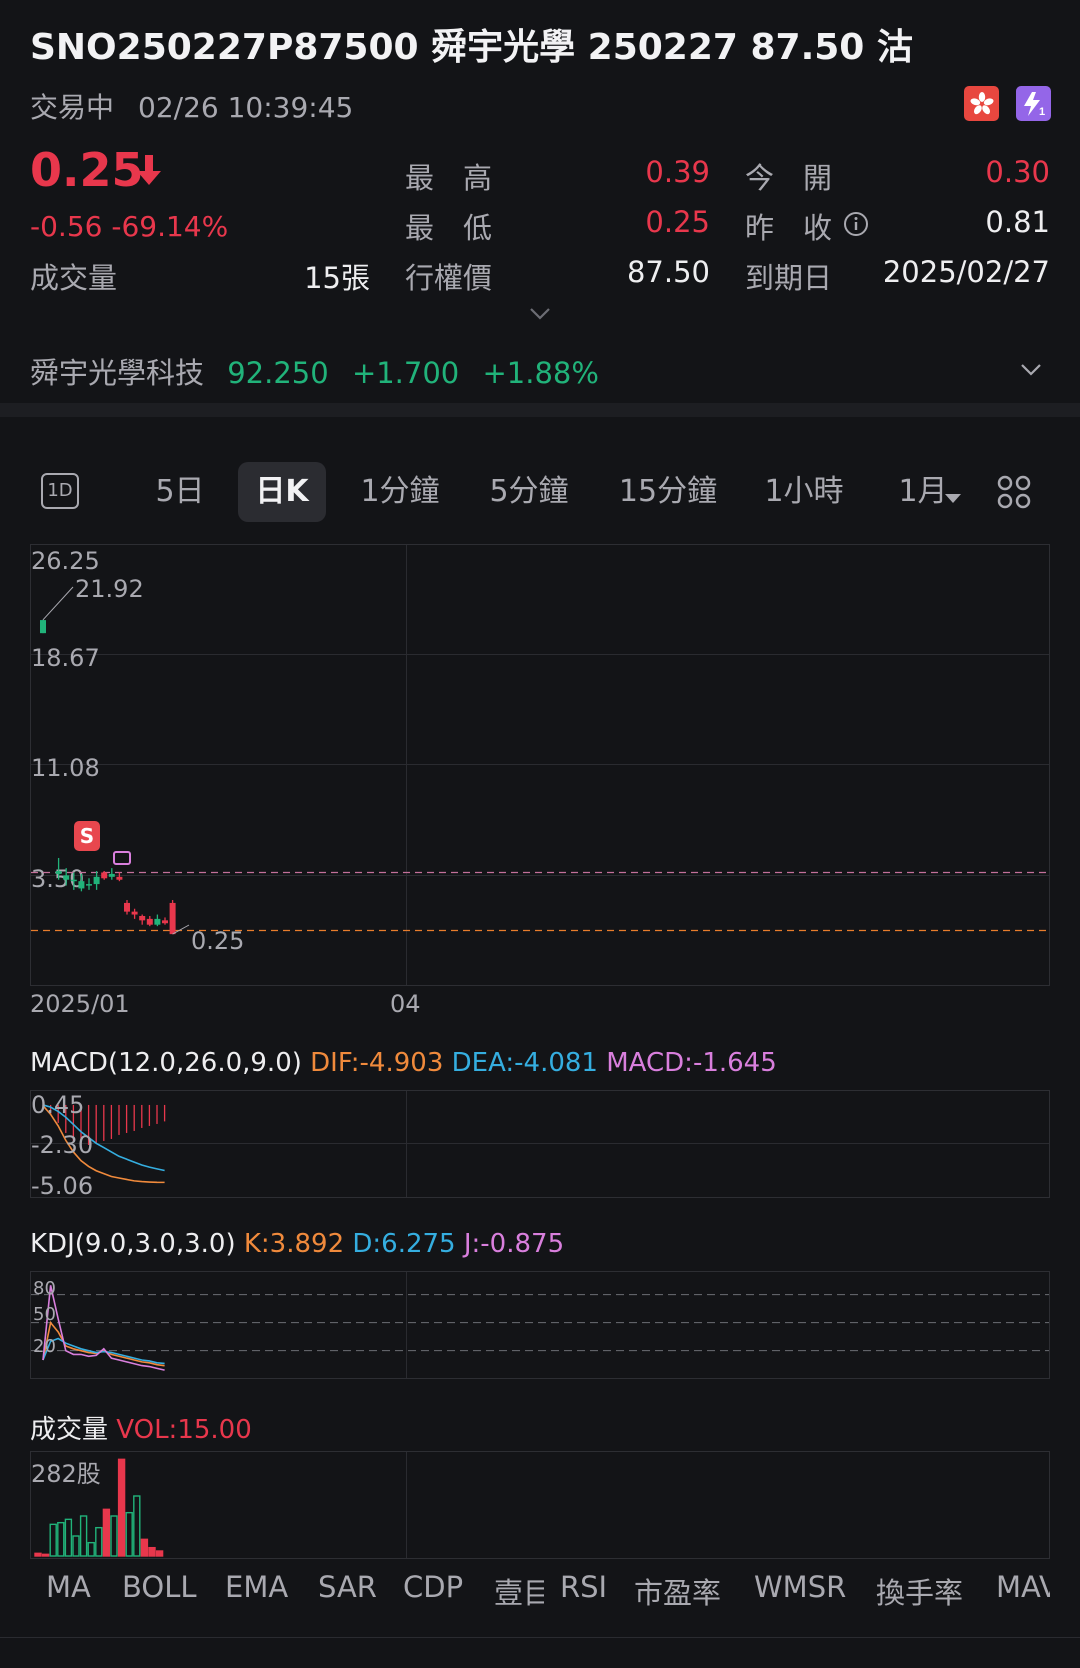 Image resolution: width=1080 pixels, height=1668 pixels. Describe the element at coordinates (256, 1587) in the screenshot. I see `indicator-tab: EMA` at that location.